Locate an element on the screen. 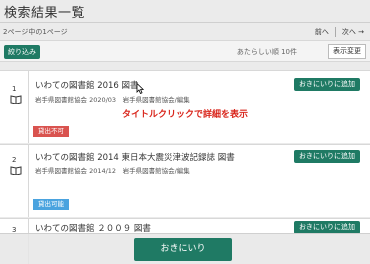  results-toolbar: 絞り込み あたらしい順 10件 表示変更 is located at coordinates (185, 51).